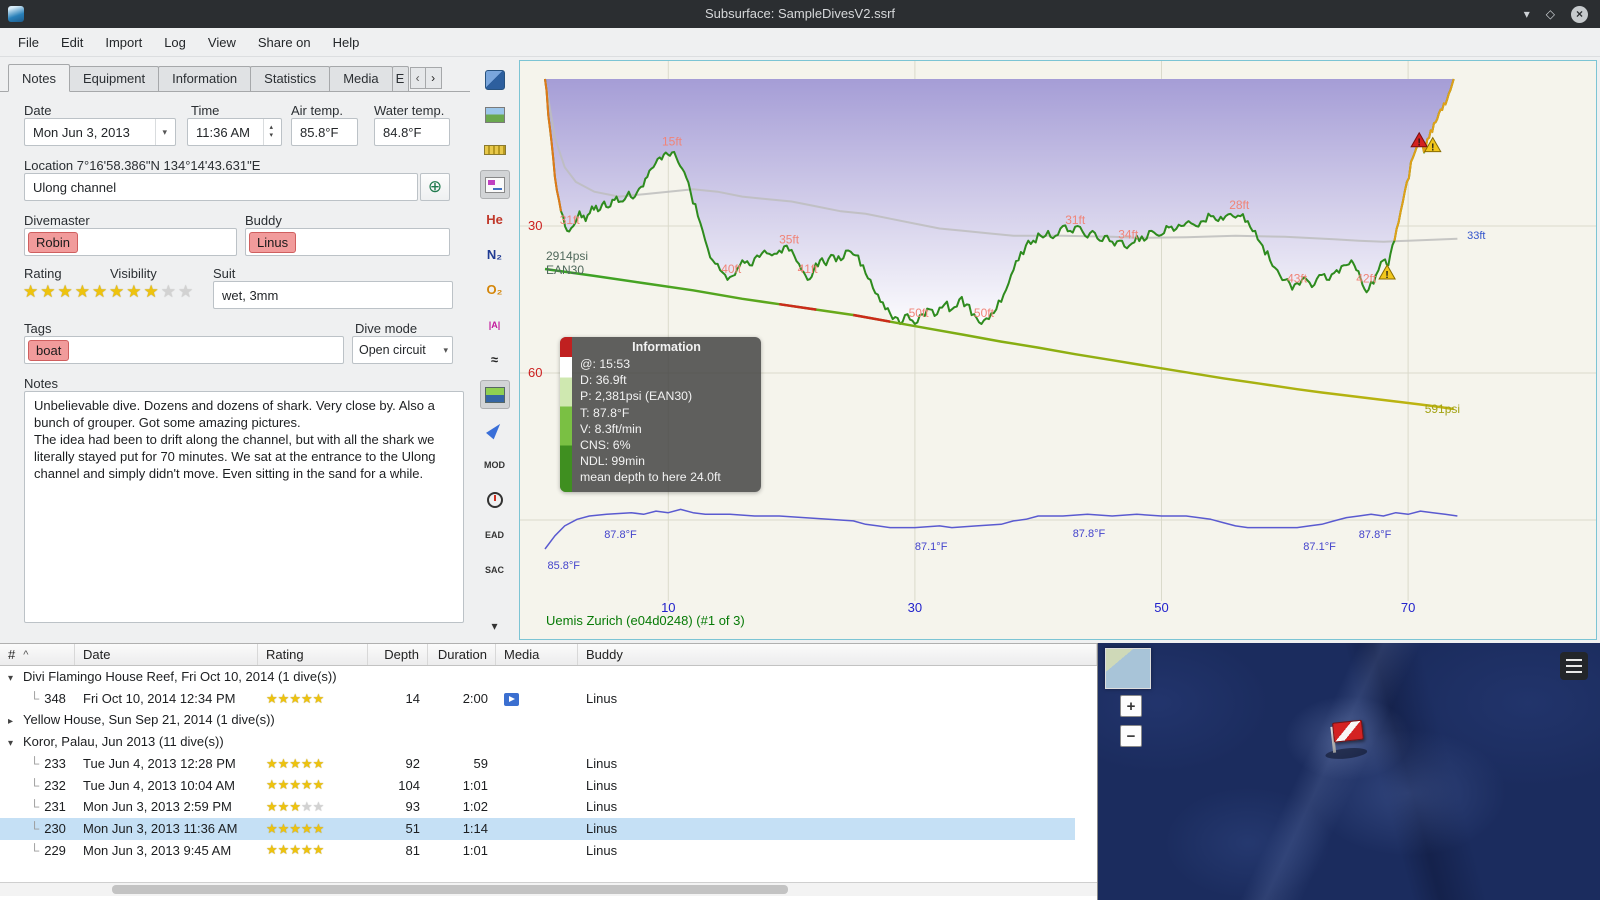 The width and height of the screenshot is (1600, 900). I want to click on column-header-media: Media, so click(537, 654).